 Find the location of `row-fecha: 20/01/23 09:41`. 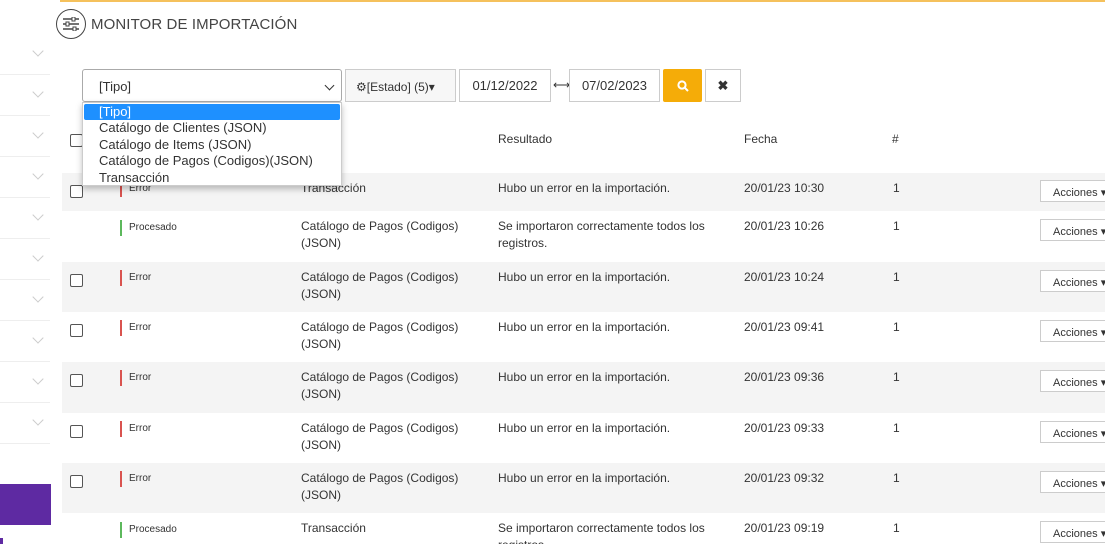

row-fecha: 20/01/23 09:41 is located at coordinates (784, 327).